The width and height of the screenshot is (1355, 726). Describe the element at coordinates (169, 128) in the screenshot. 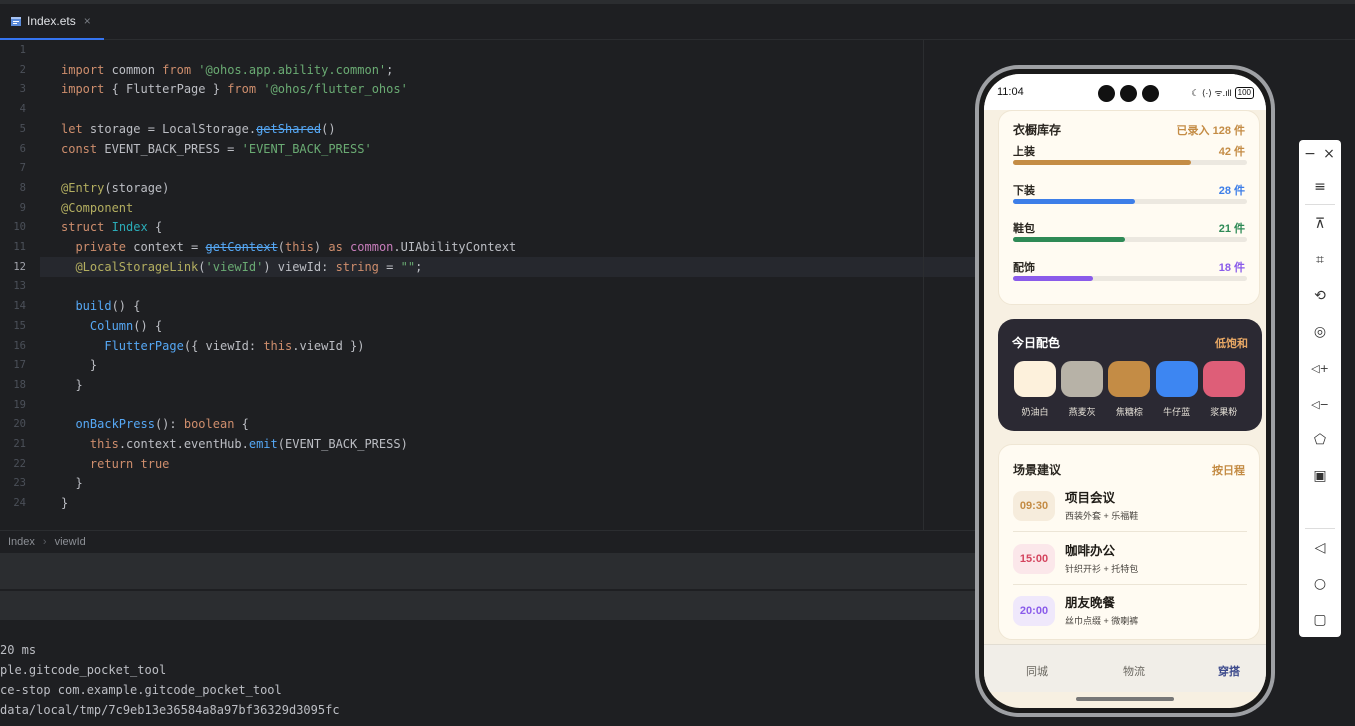

I see `code-token: storage = LocalStorage.` at that location.